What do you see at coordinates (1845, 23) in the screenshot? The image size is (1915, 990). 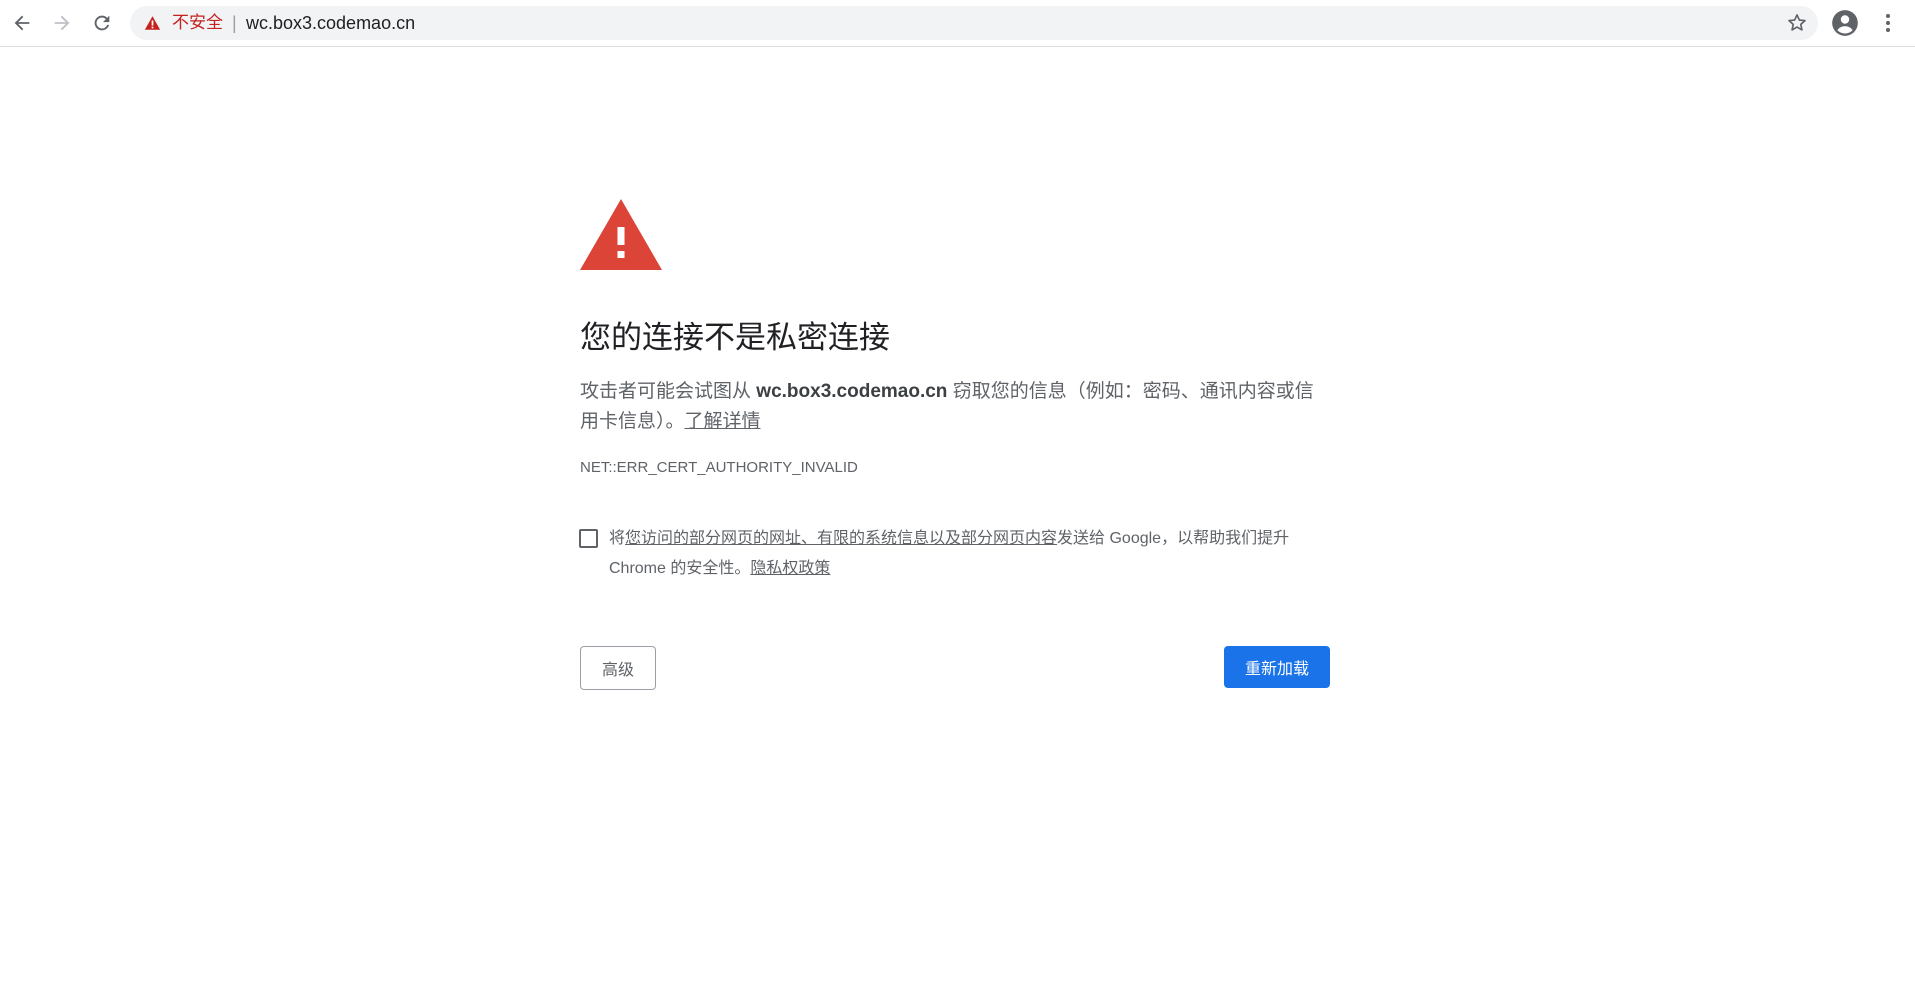 I see `account-icon` at bounding box center [1845, 23].